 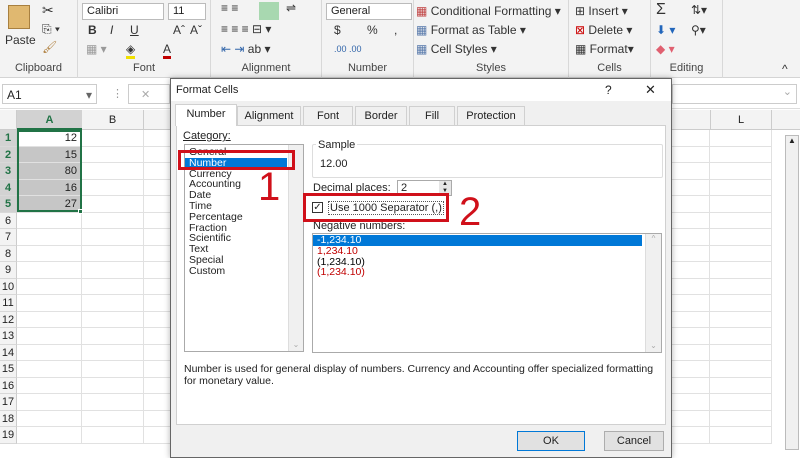 I want to click on sort-filter-icon: ⇅▾, so click(x=699, y=10).